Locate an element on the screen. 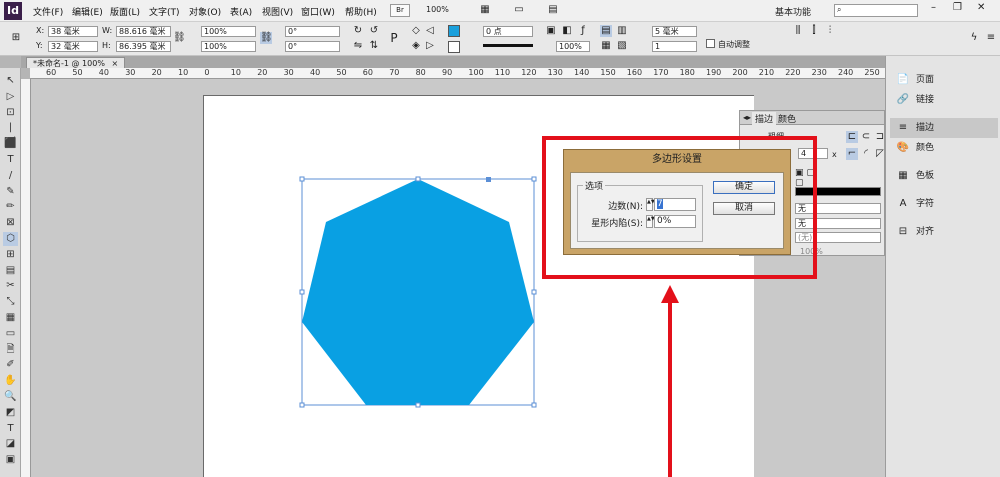  dock-item-6: ⊟ 对齐 is located at coordinates (944, 232).